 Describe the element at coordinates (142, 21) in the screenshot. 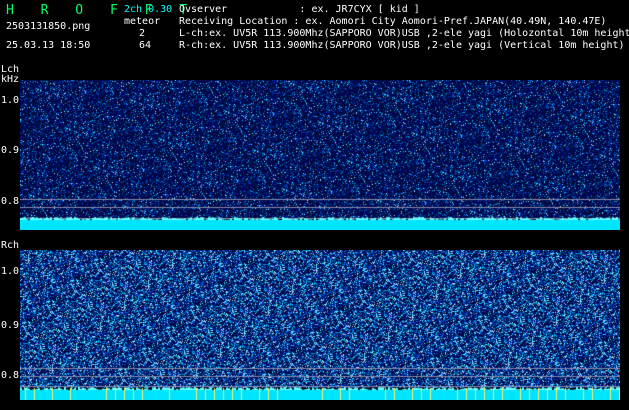

I see `meteor-label: meteor` at that location.